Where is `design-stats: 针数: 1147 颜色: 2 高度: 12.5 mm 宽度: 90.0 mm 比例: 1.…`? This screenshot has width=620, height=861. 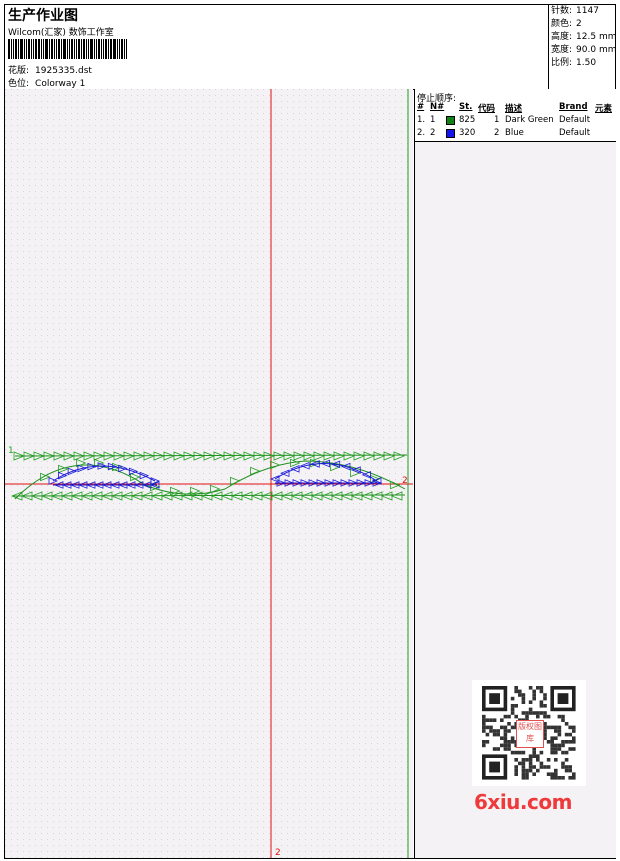 design-stats: 针数: 1147 颜色: 2 高度: 12.5 mm 宽度: 90.0 mm 比例: 1.… is located at coordinates (582, 47).